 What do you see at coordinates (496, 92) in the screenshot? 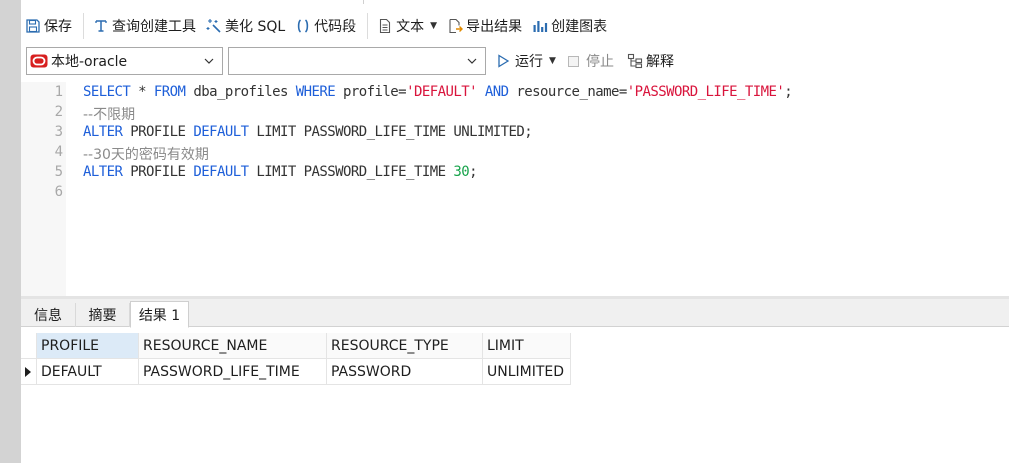
I see `code-token: AND` at bounding box center [496, 92].